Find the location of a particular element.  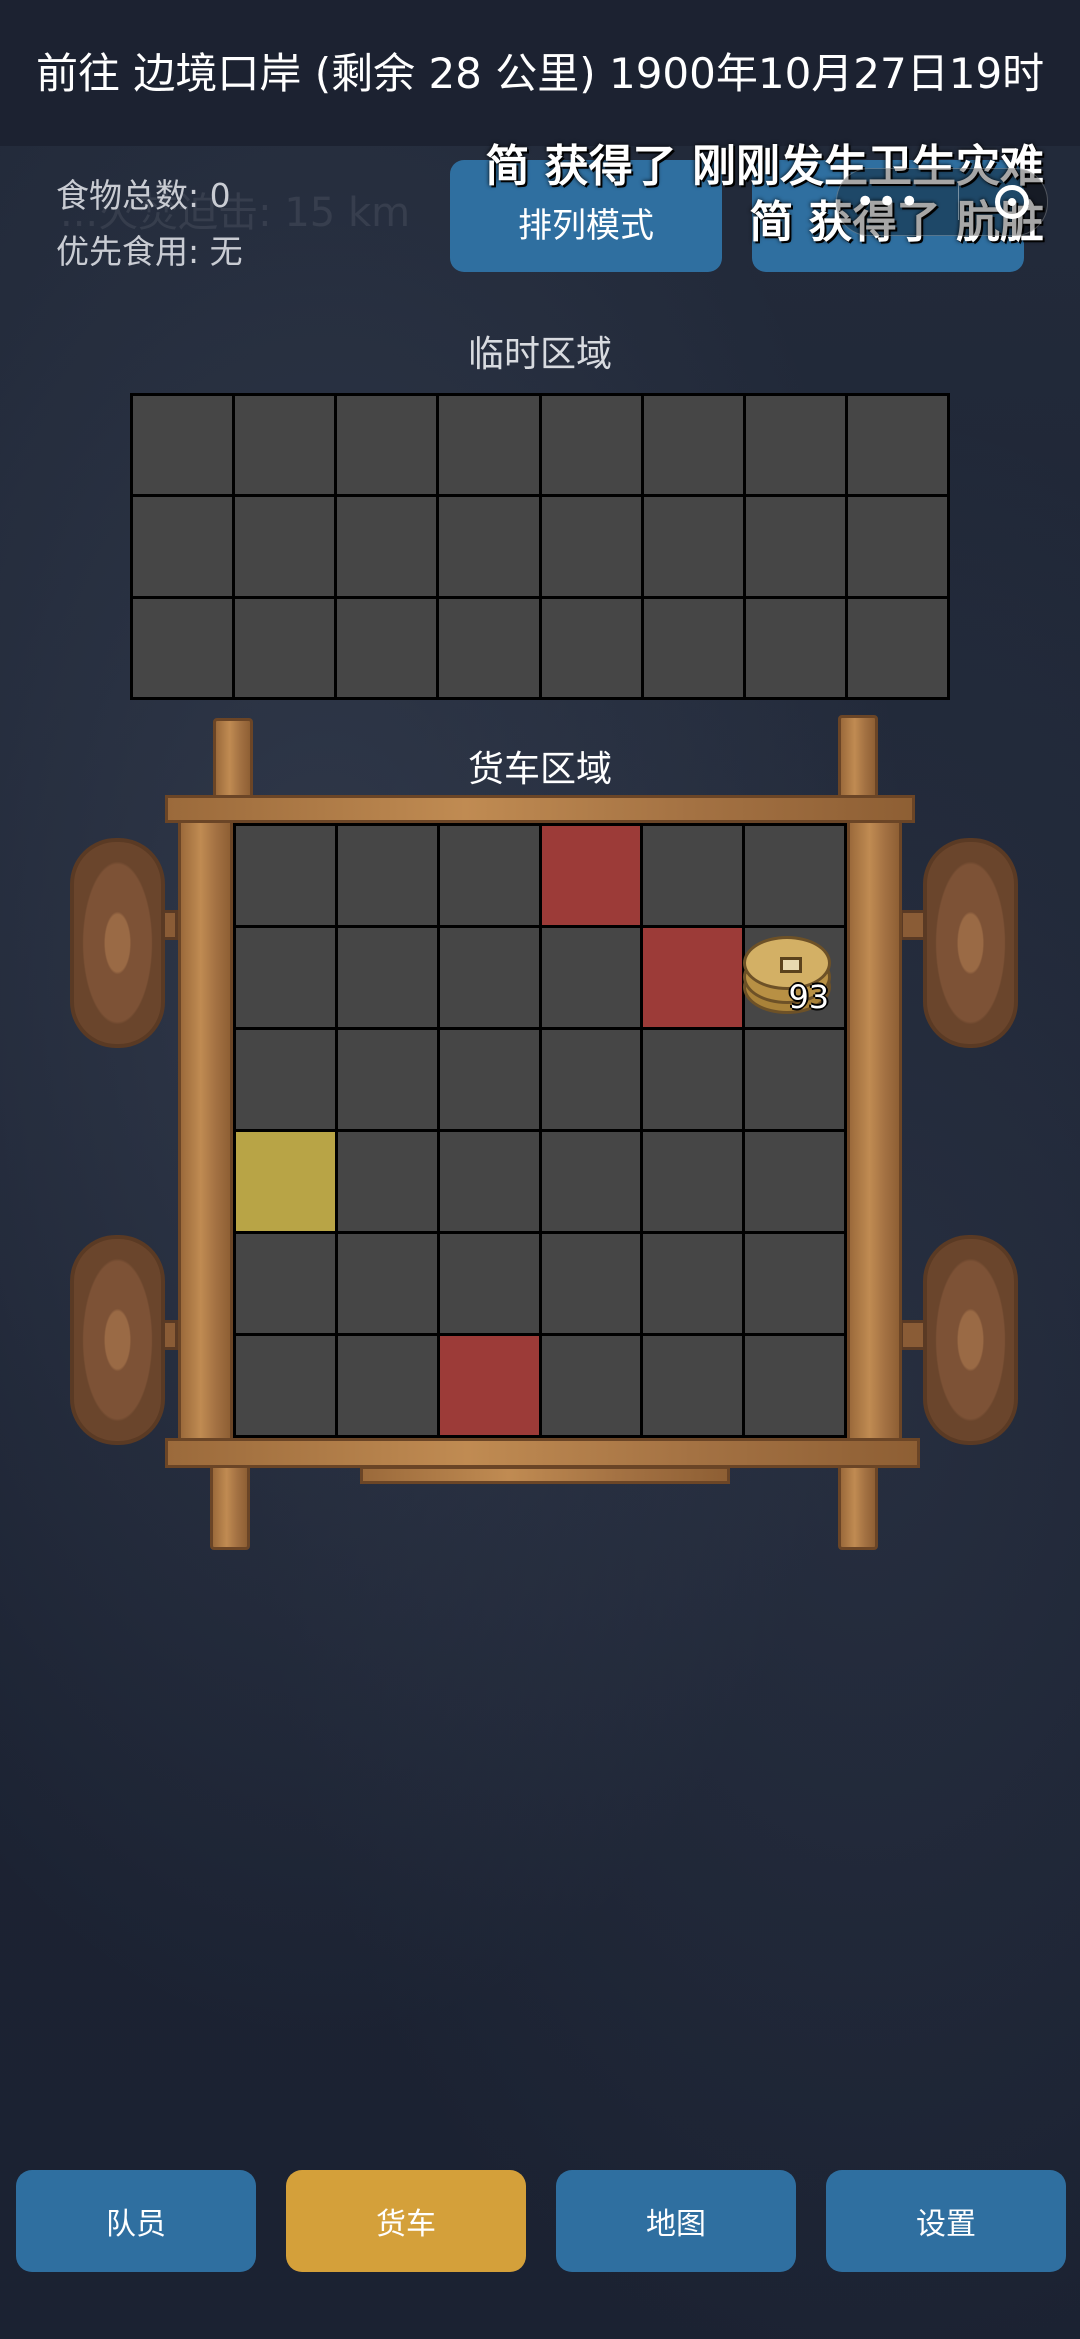

capsule-divider is located at coordinates (958, 202).